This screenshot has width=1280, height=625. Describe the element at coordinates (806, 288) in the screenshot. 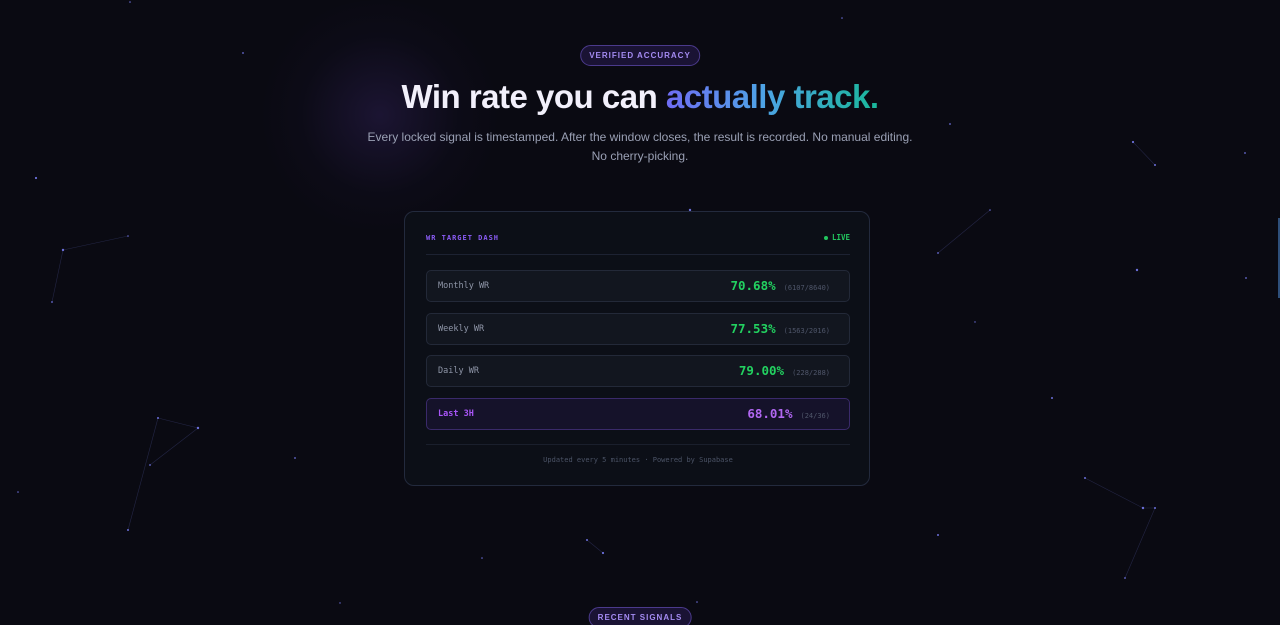

I see `row-count: (6107/8640)` at that location.